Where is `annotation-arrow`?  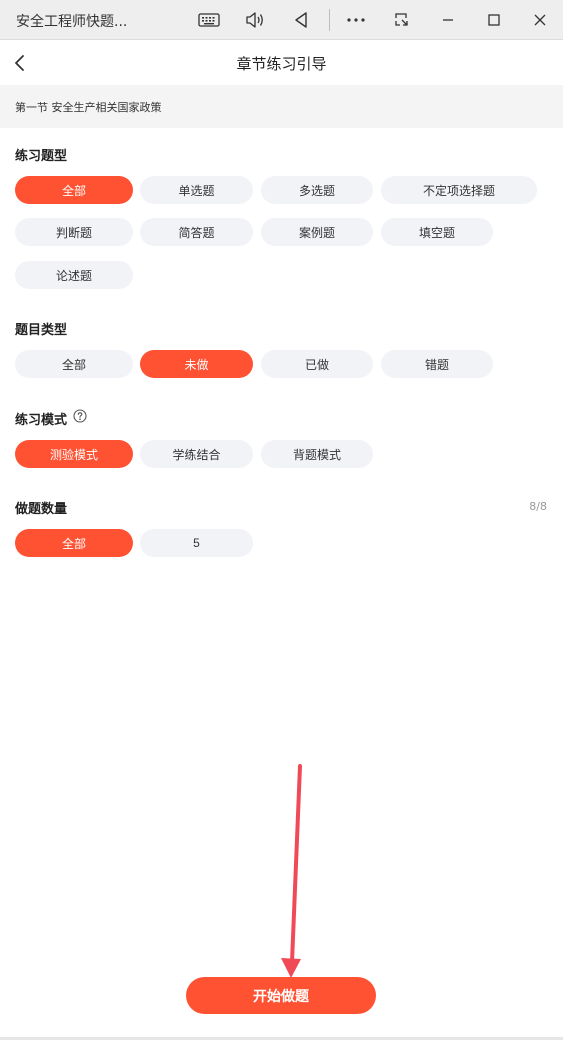 annotation-arrow is located at coordinates (291, 871).